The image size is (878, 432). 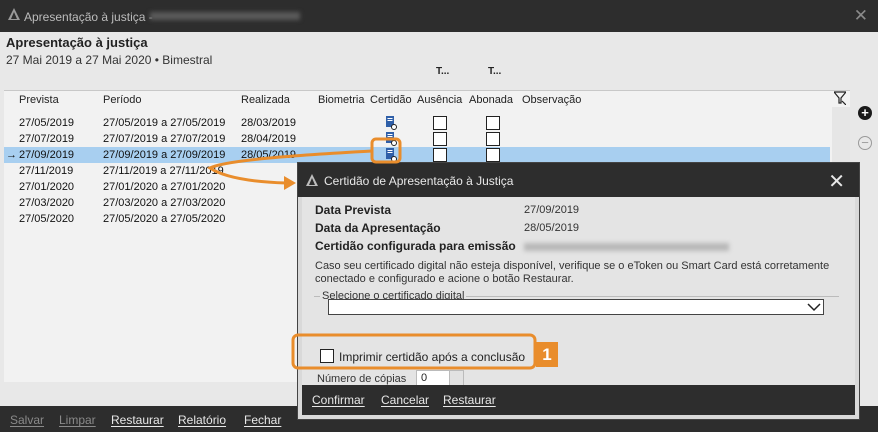 What do you see at coordinates (552, 228) in the screenshot?
I see `data-apresentacao-value: 28/05/2019` at bounding box center [552, 228].